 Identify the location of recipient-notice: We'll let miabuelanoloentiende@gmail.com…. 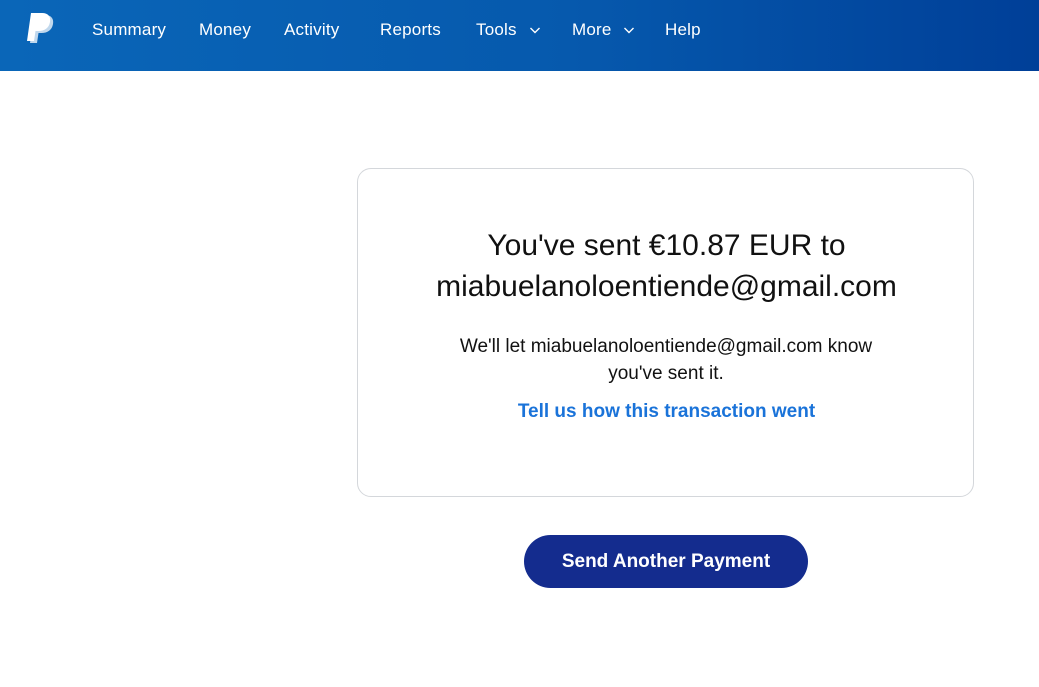
(666, 360).